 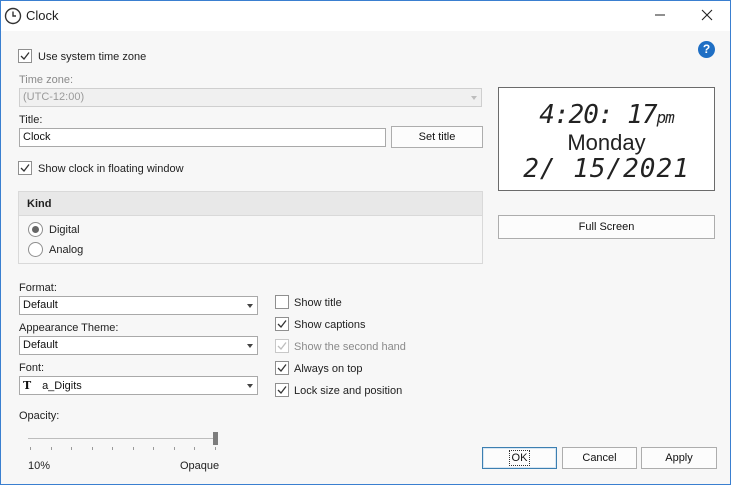 What do you see at coordinates (25, 168) in the screenshot?
I see `floating-window-checkbox` at bounding box center [25, 168].